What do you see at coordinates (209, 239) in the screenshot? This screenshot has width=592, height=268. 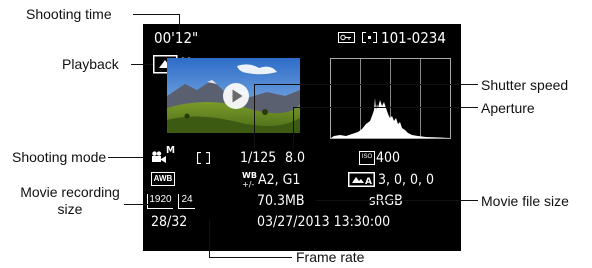 I see `leader-frame-rate-v` at bounding box center [209, 239].